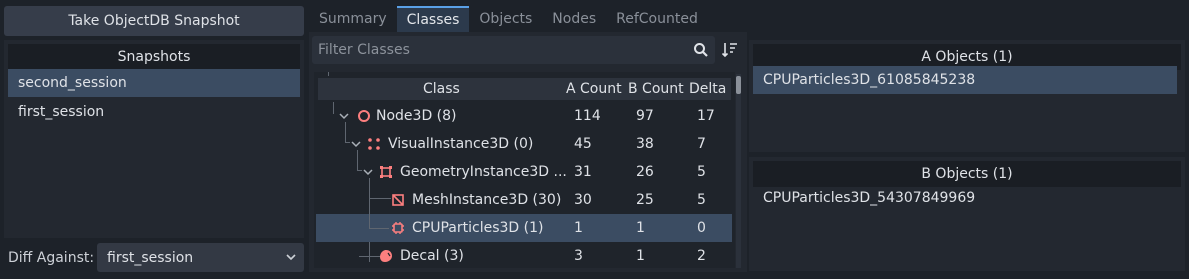 The height and width of the screenshot is (279, 1189). I want to click on delta: 0, so click(701, 228).